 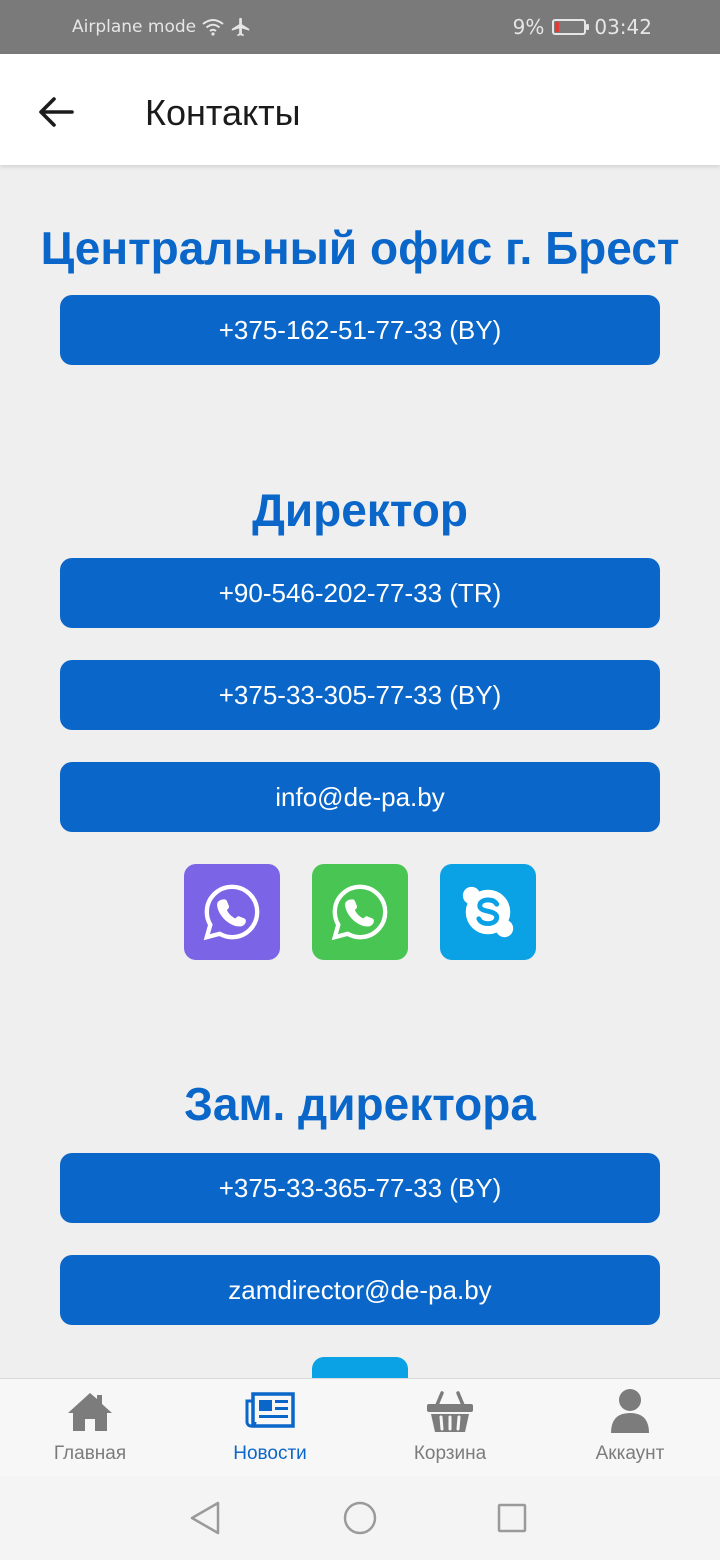 I want to click on status-bar: Airplane mode 9% 03:42, so click(x=360, y=27).